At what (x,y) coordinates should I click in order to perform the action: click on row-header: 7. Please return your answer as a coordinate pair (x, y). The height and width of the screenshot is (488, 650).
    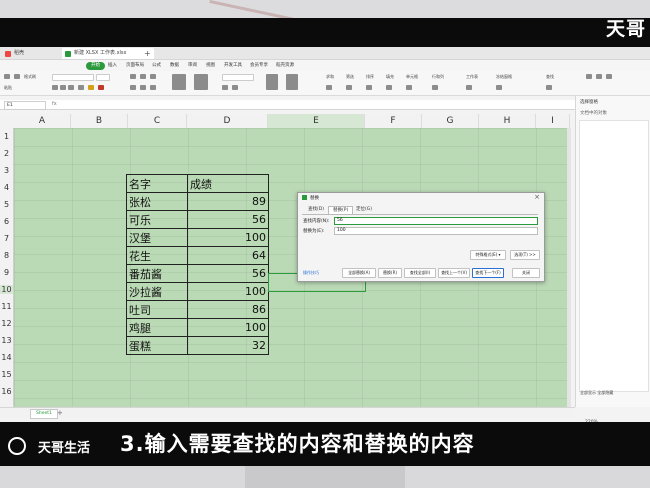
    Looking at the image, I should click on (6, 238).